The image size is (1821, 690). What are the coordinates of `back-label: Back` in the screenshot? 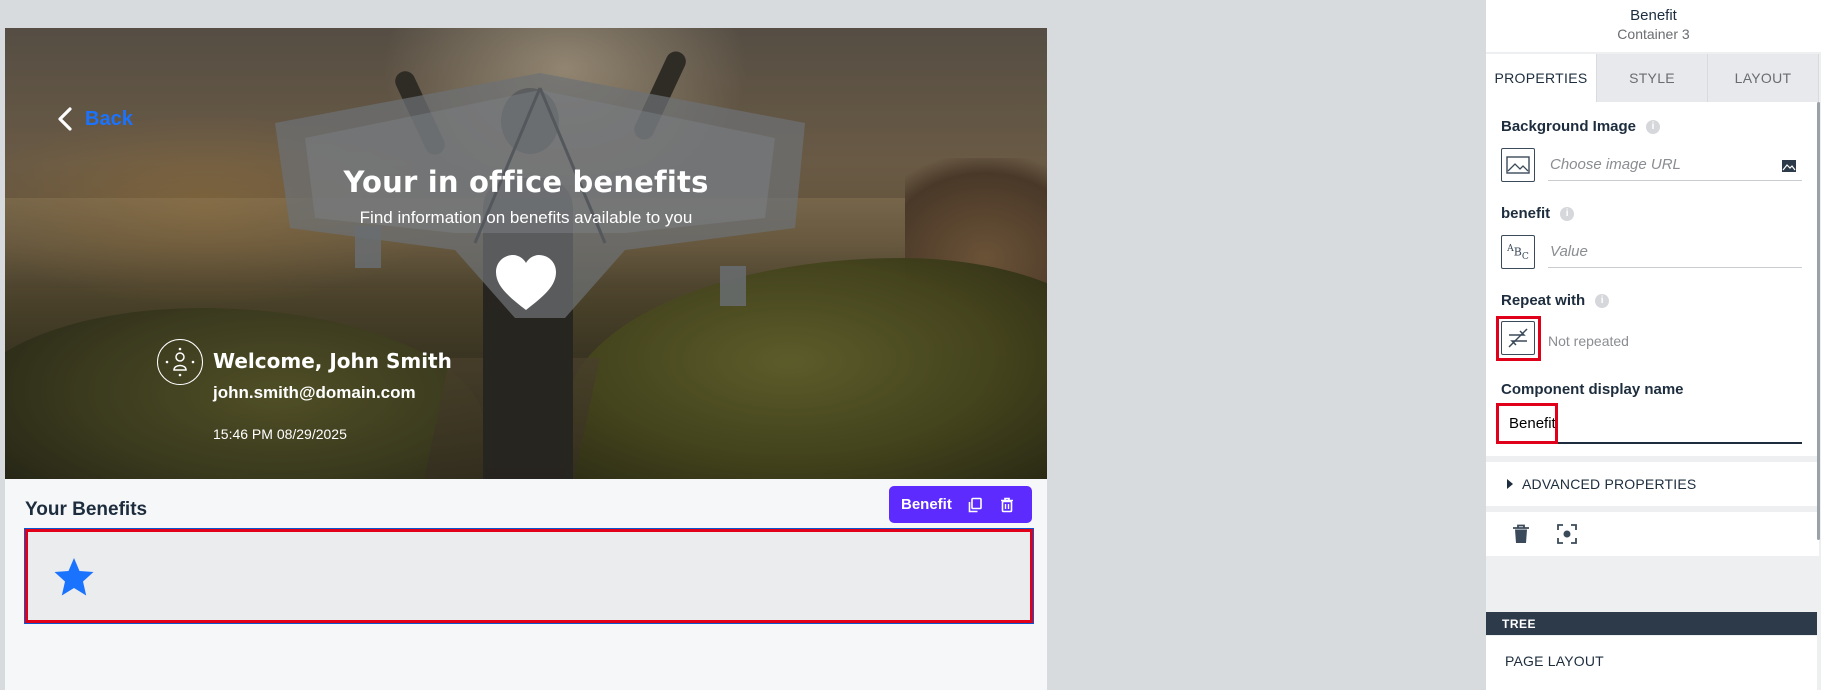 It's located at (109, 118).